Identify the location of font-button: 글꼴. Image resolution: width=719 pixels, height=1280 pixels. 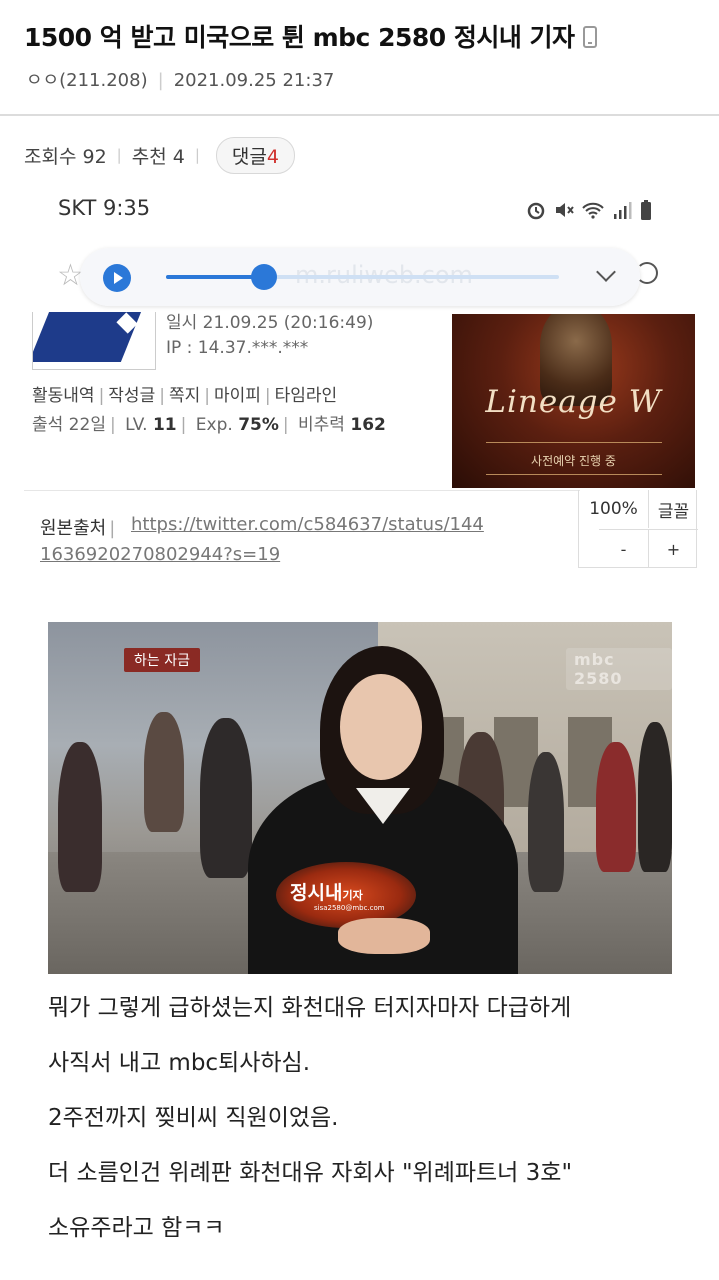
(673, 509).